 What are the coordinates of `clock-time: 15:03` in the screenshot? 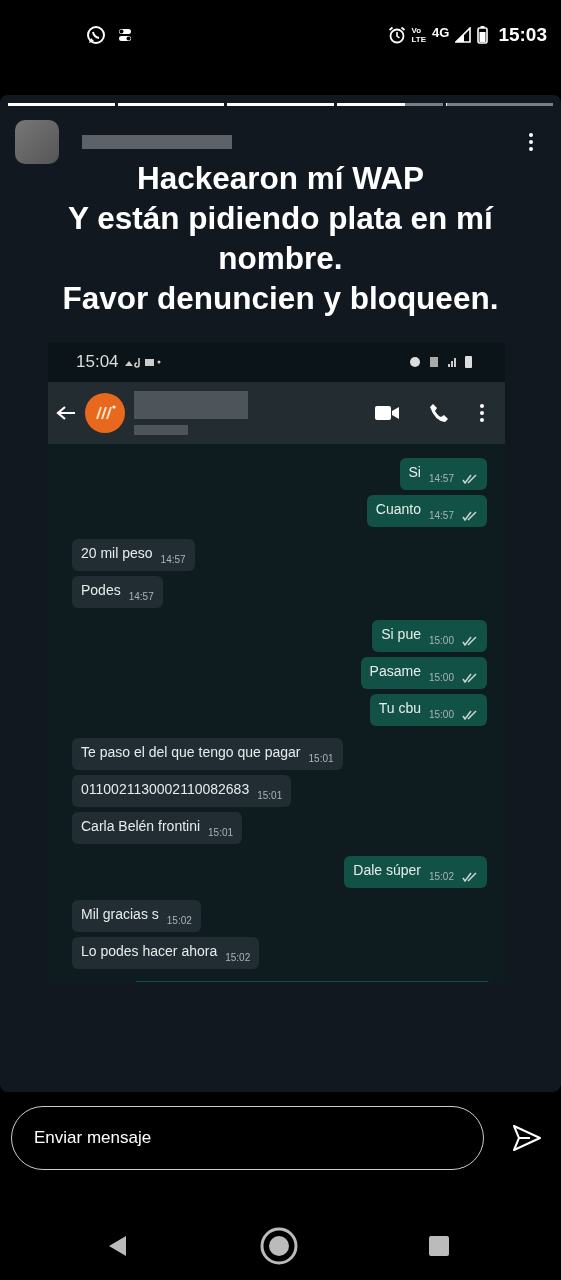 It's located at (522, 35).